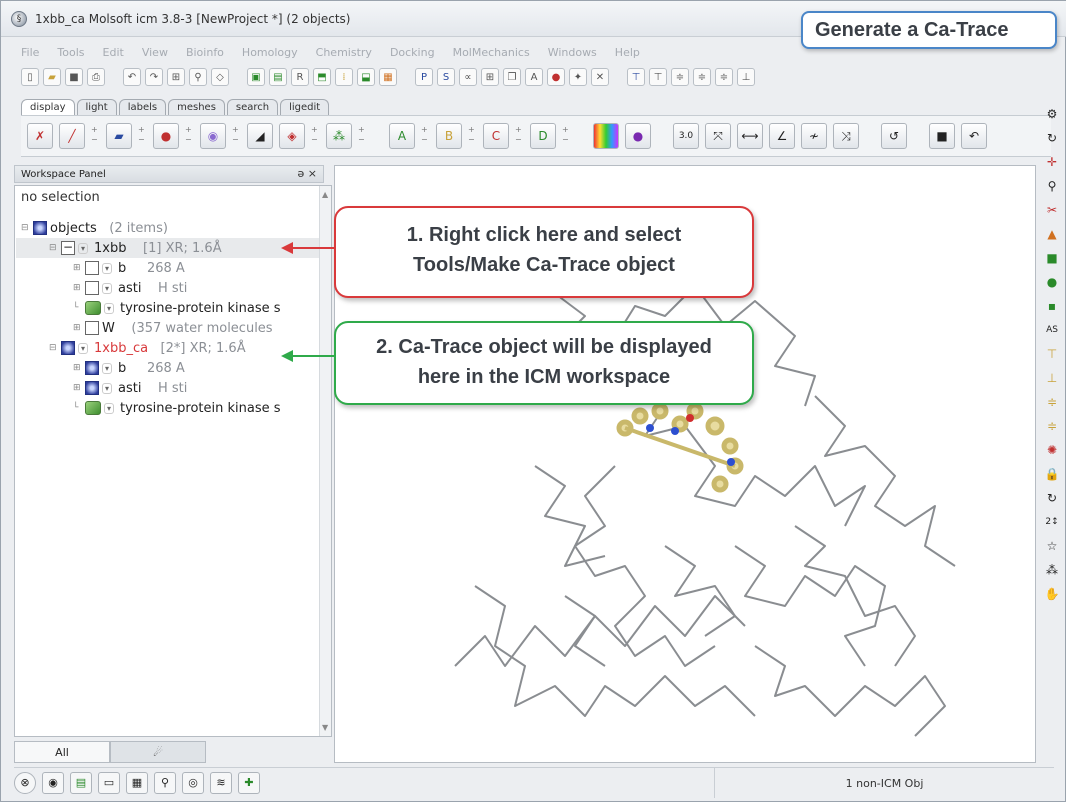 This screenshot has height=802, width=1066. Describe the element at coordinates (307, 302) in the screenshot. I see `callout-arrows` at that location.